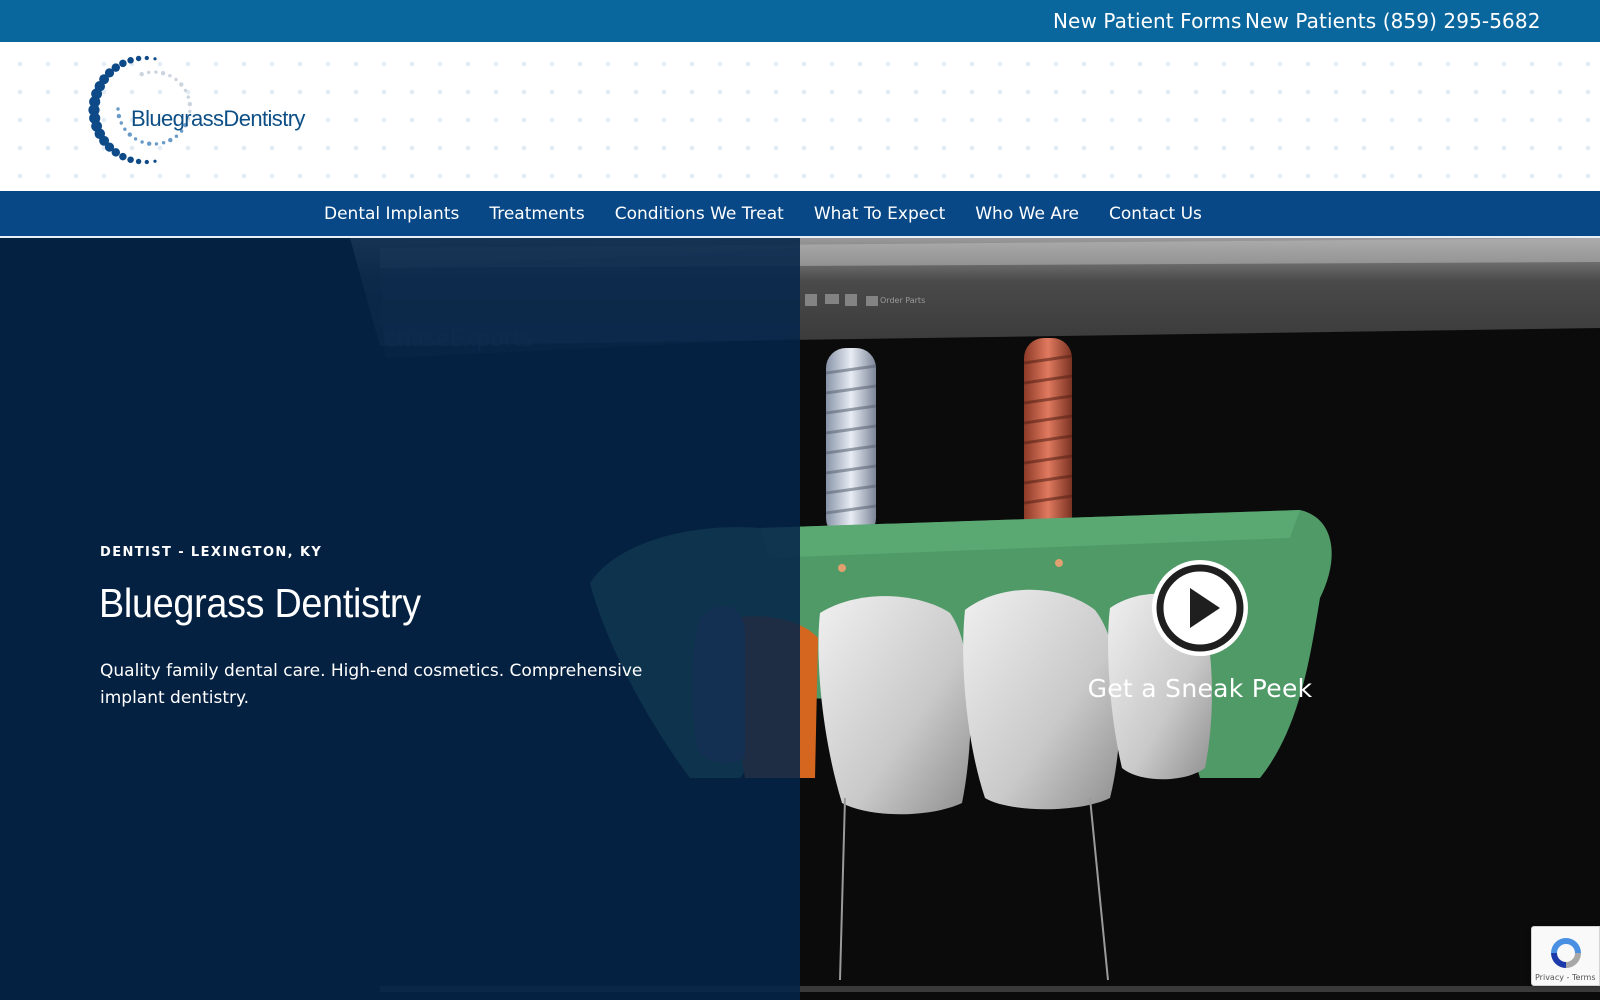 The width and height of the screenshot is (1600, 1000). I want to click on hero-eyebrow: DENTIST - LEXINGTON, KY, so click(211, 552).